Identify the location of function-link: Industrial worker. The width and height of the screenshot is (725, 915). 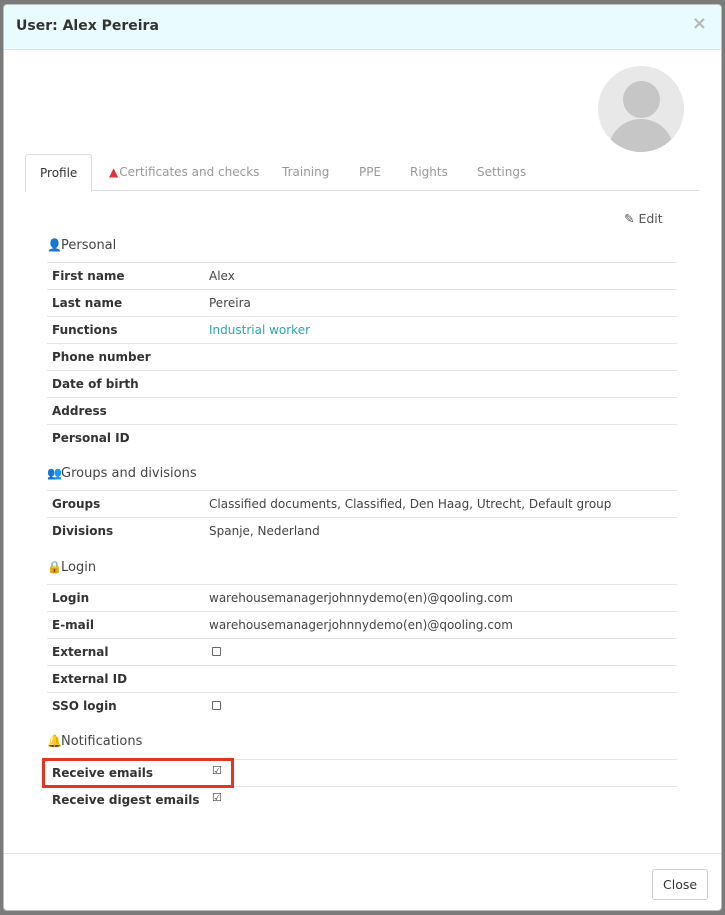
(259, 330).